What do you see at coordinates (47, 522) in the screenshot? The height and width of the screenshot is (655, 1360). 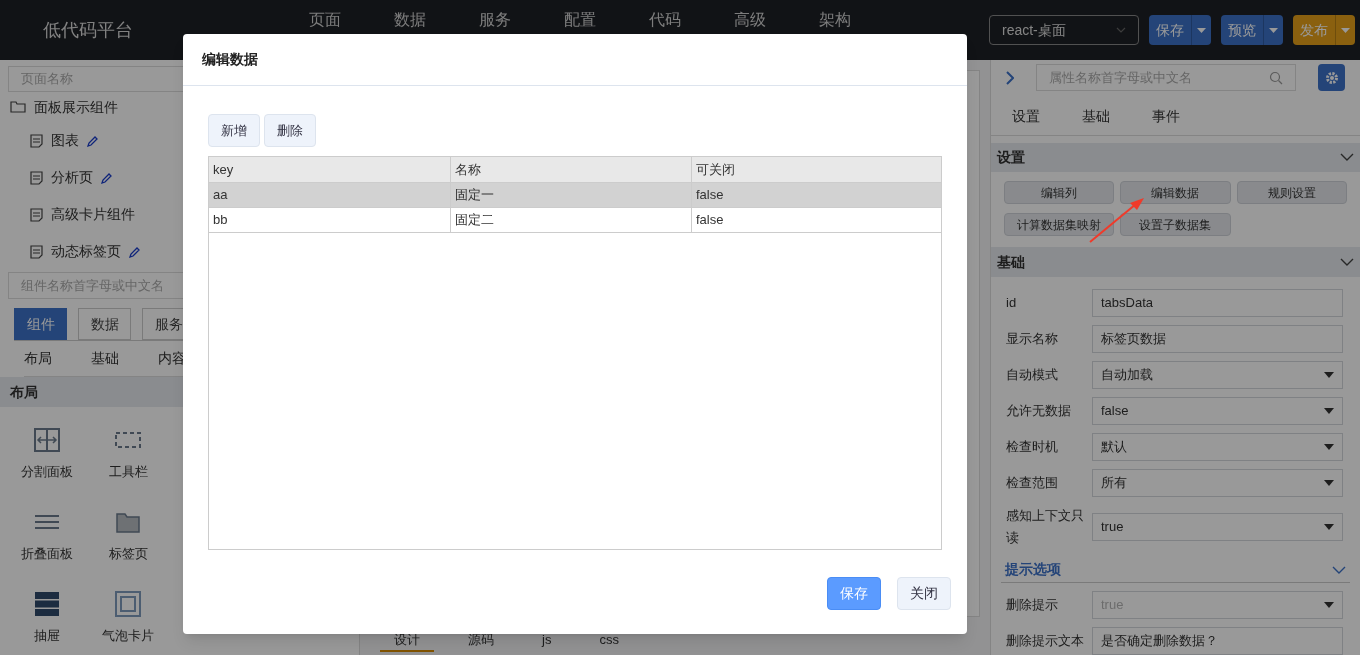 I see `menu-icon` at bounding box center [47, 522].